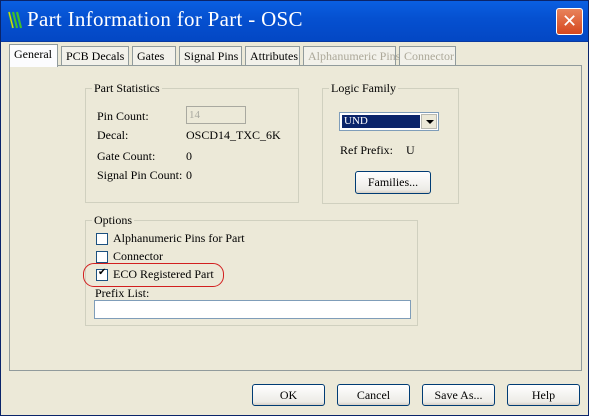  I want to click on gate-count-value: 0, so click(189, 156).